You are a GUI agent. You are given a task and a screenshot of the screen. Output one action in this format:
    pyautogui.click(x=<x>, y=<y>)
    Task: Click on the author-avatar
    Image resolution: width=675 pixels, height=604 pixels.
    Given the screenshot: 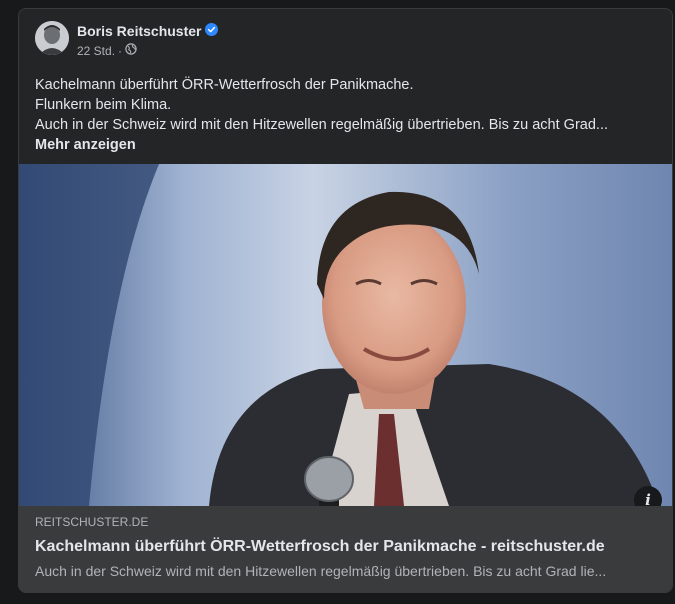 What is the action you would take?
    pyautogui.click(x=52, y=38)
    